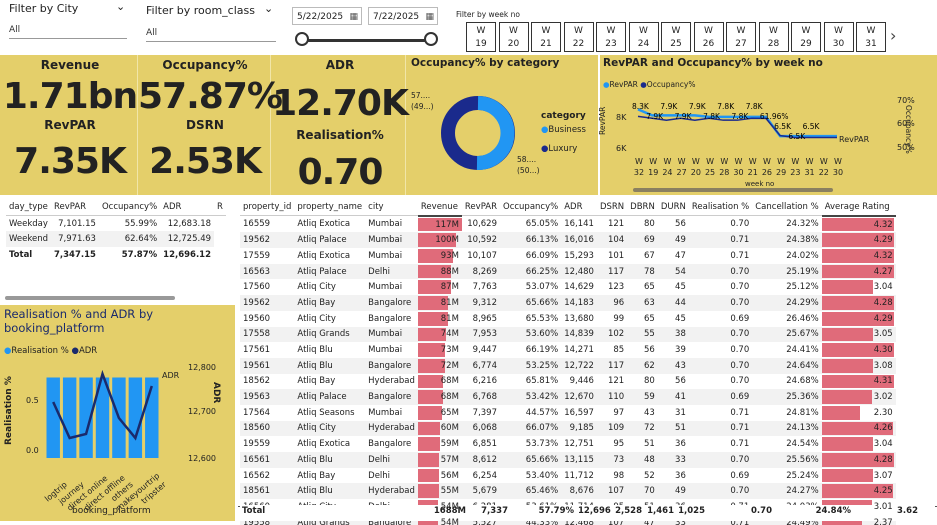 Image resolution: width=937 pixels, height=525 pixels. I want to click on room-class-chevron-down-icon: ⌄, so click(268, 8).